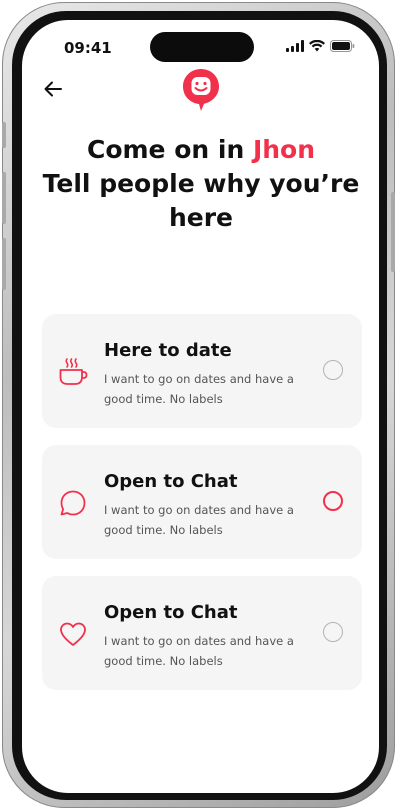 The width and height of the screenshot is (401, 812). I want to click on heading-line-1: Come on in Jhon, so click(201, 150).